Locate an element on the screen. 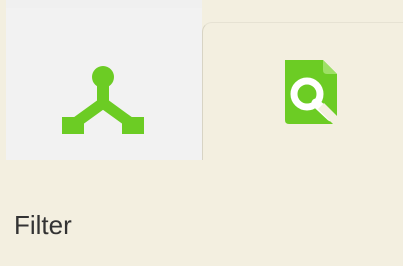  filter-label: Filter is located at coordinates (43, 225).